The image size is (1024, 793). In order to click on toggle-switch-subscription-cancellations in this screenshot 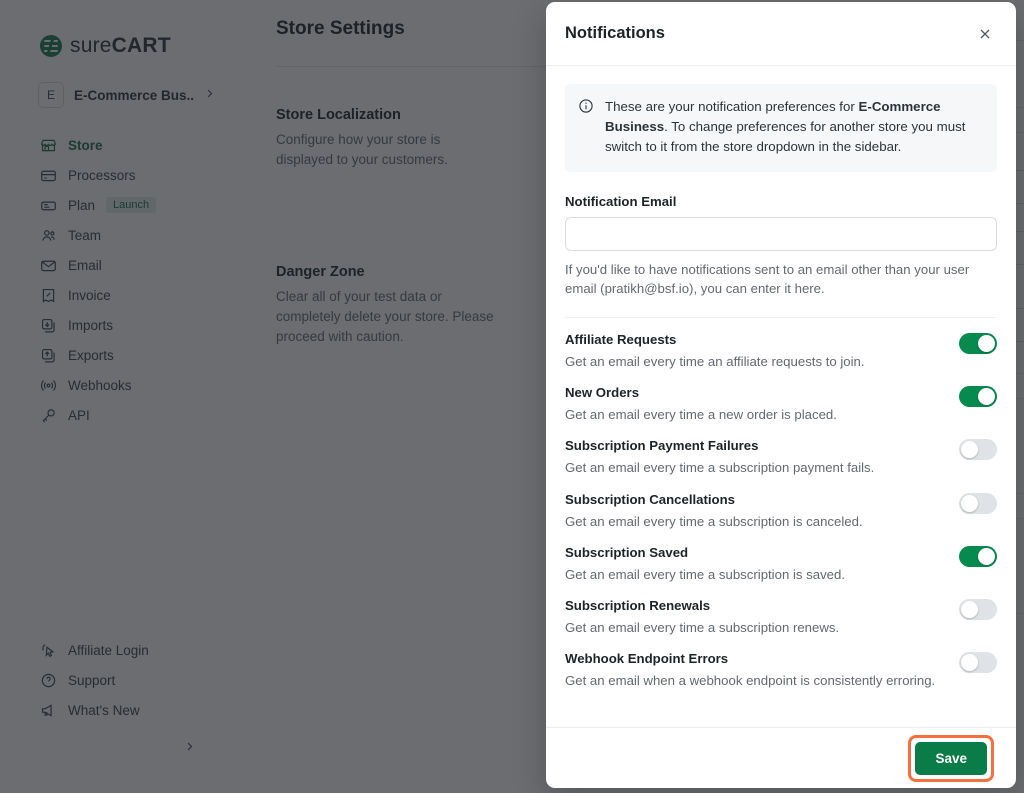, I will do `click(978, 503)`.